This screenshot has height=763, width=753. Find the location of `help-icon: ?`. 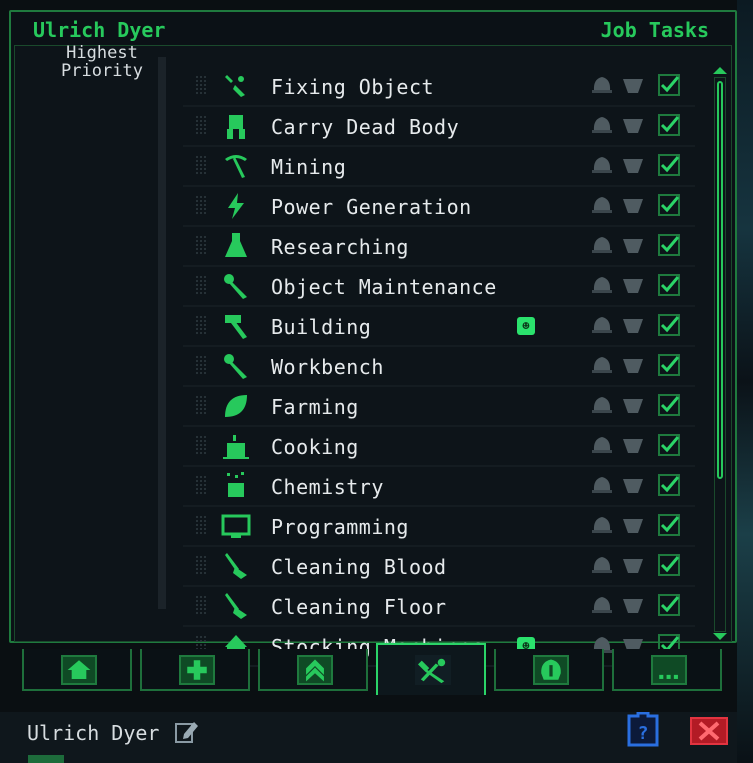

help-icon: ? is located at coordinates (643, 729).